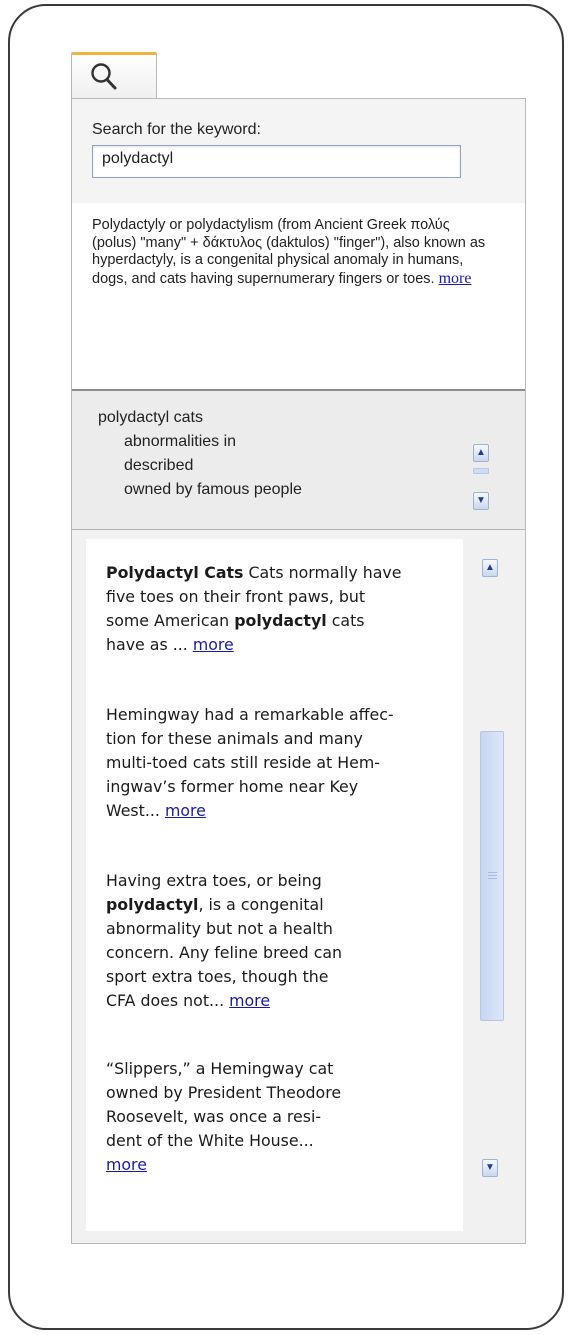 Image resolution: width=578 pixels, height=1335 pixels. What do you see at coordinates (175, 572) in the screenshot?
I see `result-title: Polydactyl Cats` at bounding box center [175, 572].